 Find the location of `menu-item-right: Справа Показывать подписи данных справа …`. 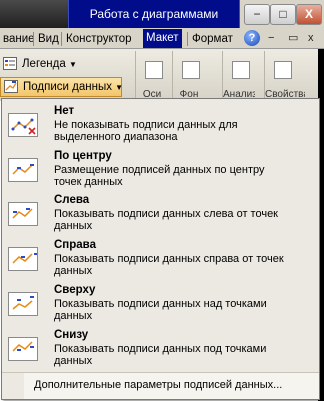

menu-item-right: Справа Показывать подписи данных справа … is located at coordinates (160, 257).